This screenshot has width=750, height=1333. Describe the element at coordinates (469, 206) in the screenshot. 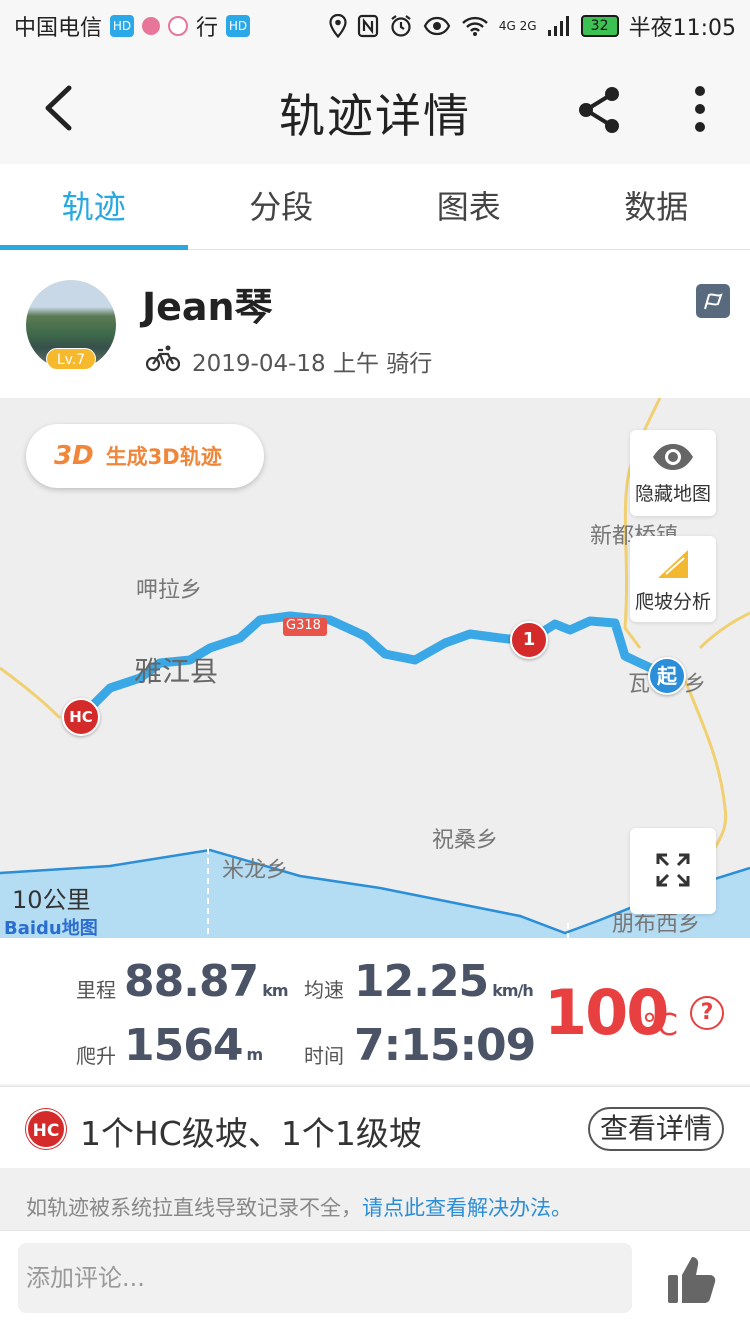

I see `tab-charts: 图表` at that location.